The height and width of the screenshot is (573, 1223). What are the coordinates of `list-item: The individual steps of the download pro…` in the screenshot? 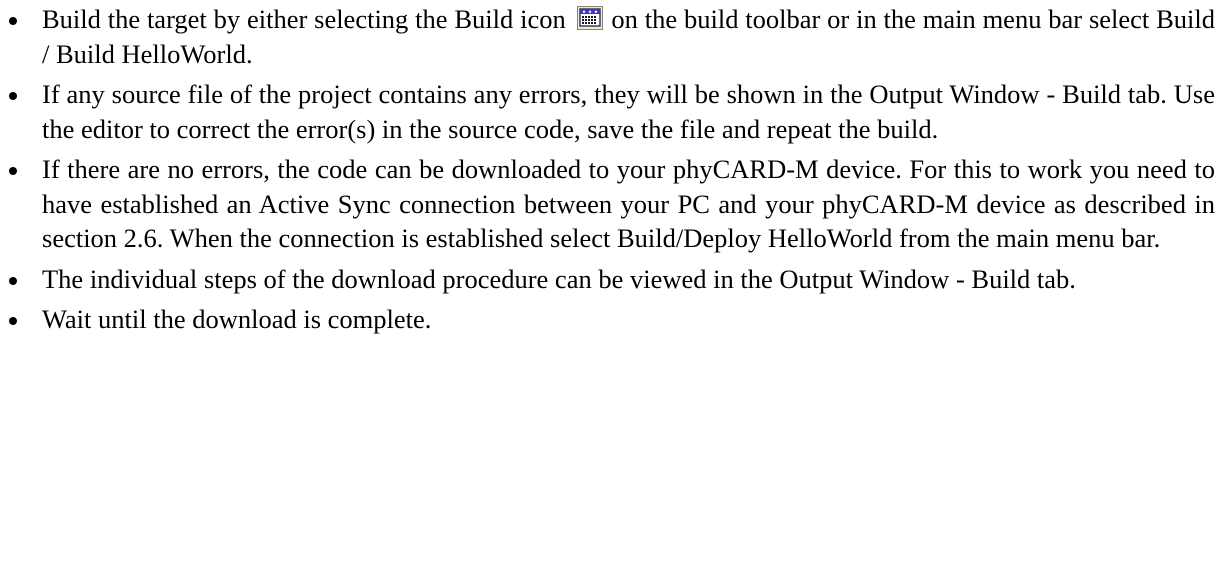 It's located at (607, 279).